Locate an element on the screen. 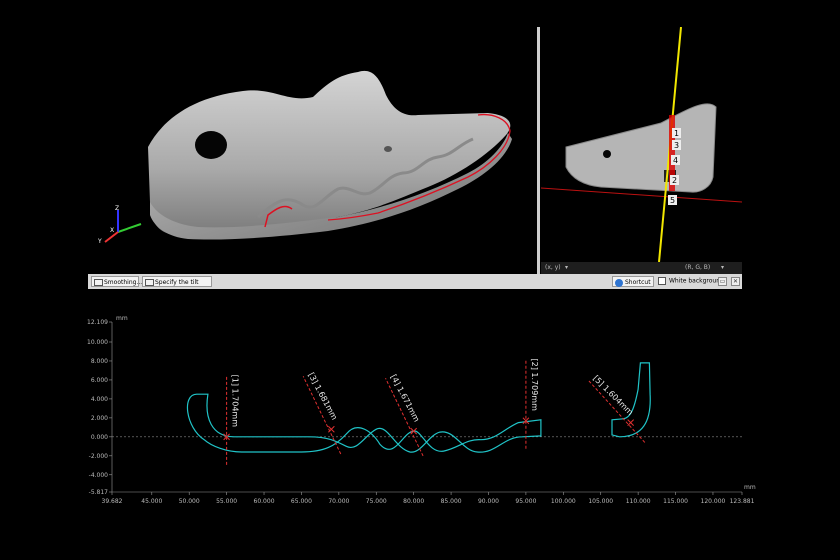  measurement-label: [5] 1.604mm is located at coordinates (613, 396).